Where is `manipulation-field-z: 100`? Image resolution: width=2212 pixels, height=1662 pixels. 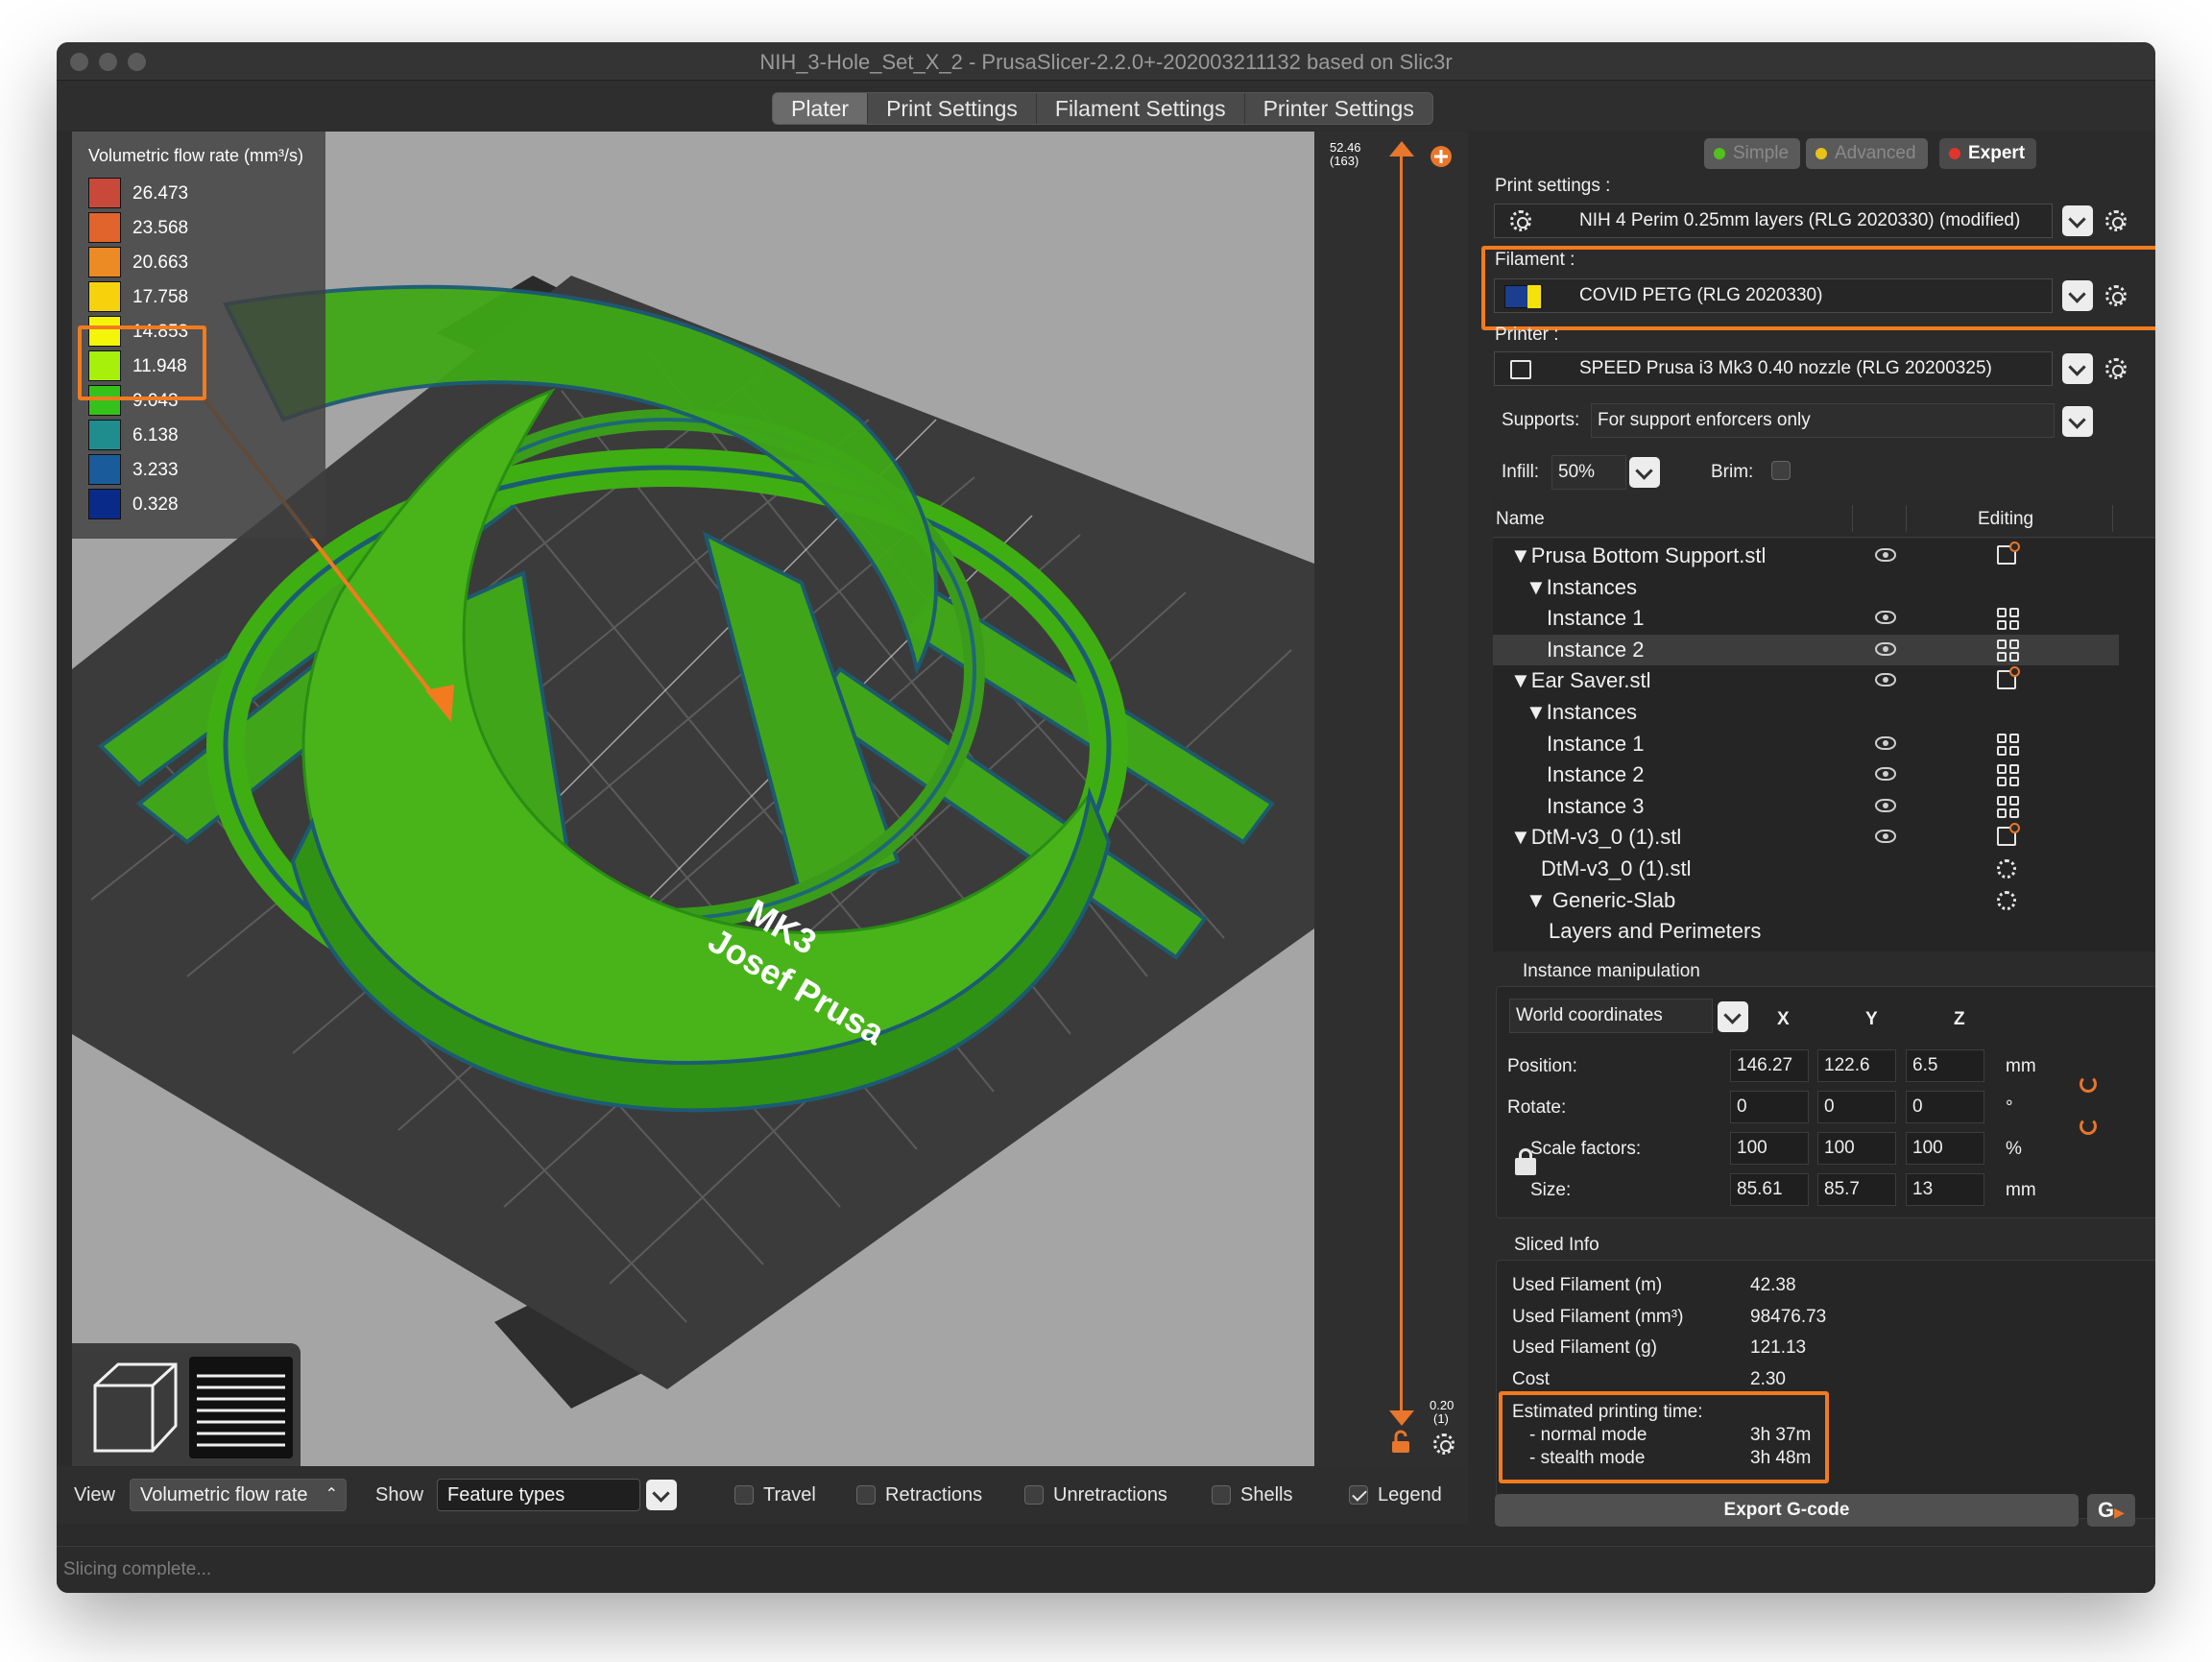
manipulation-field-z: 100 is located at coordinates (1945, 1148).